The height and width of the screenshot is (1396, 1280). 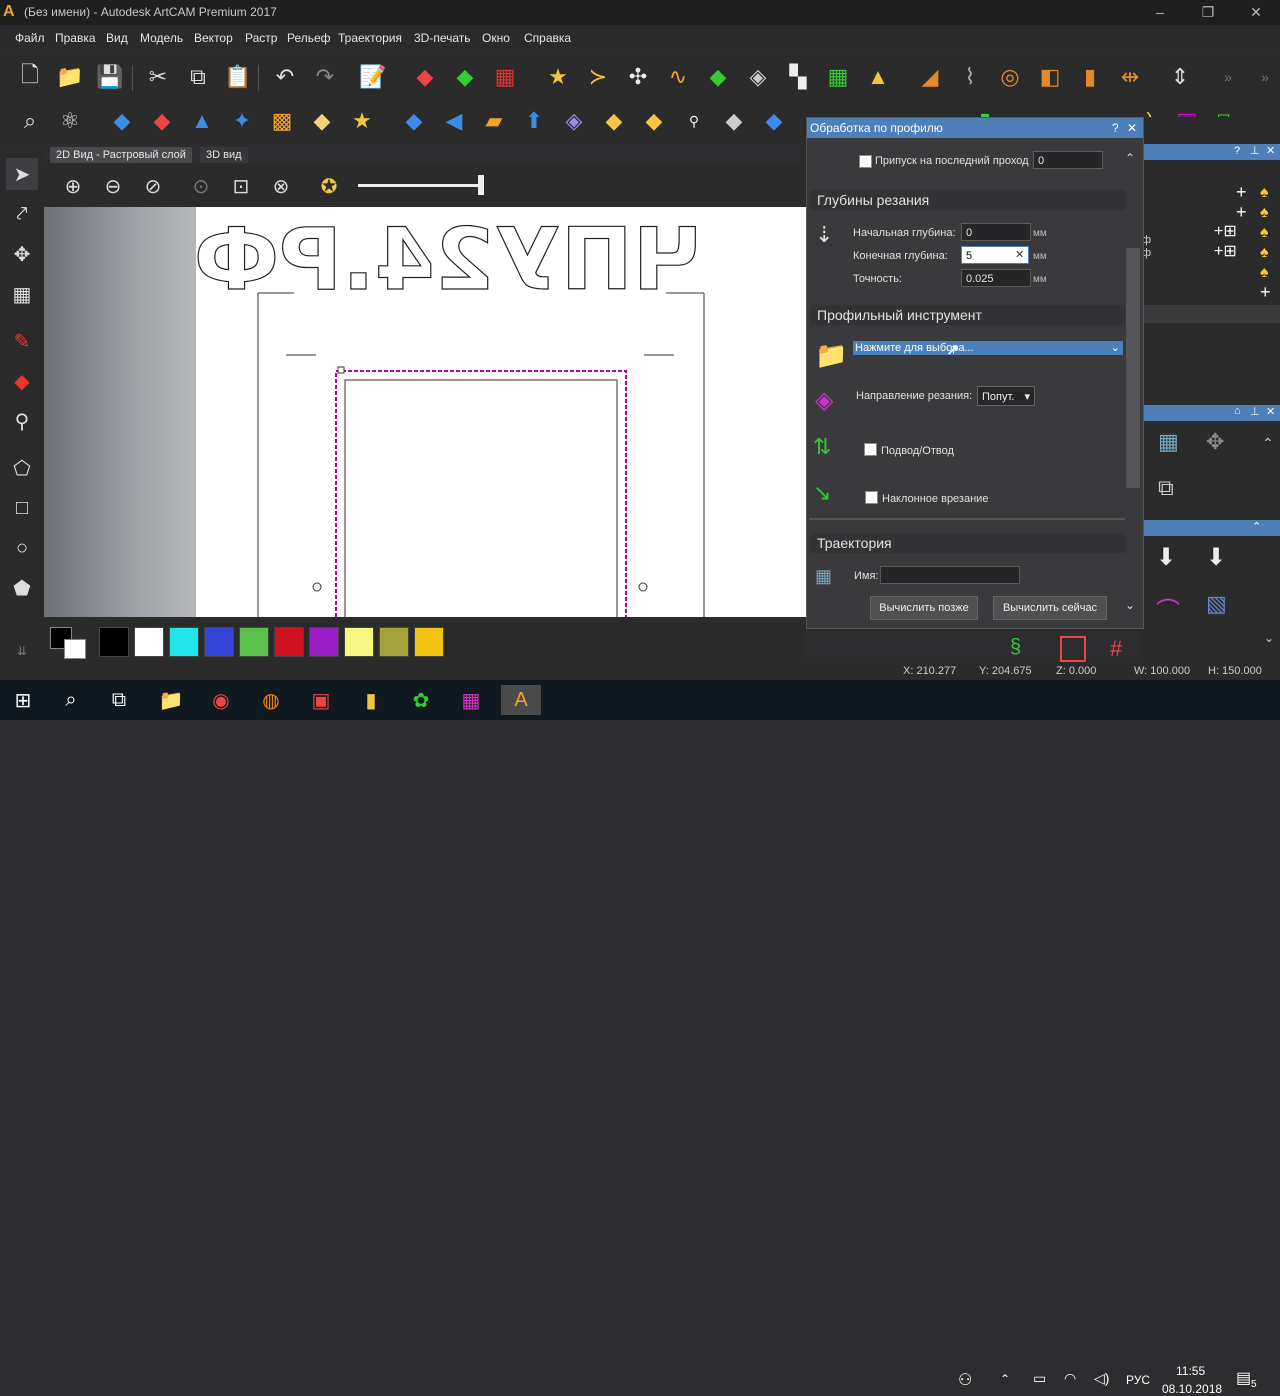 What do you see at coordinates (547, 38) in the screenshot?
I see `menu-help: Справка` at bounding box center [547, 38].